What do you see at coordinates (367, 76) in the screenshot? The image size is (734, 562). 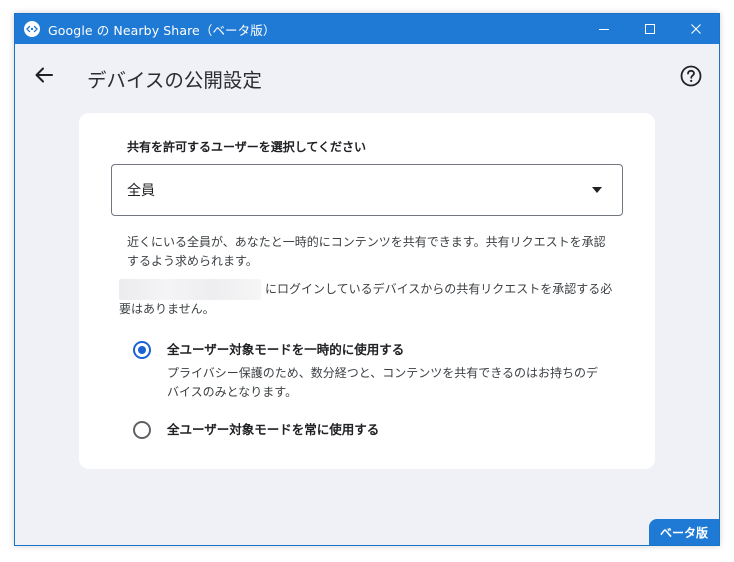 I see `page-header: デバイスの公開設定` at bounding box center [367, 76].